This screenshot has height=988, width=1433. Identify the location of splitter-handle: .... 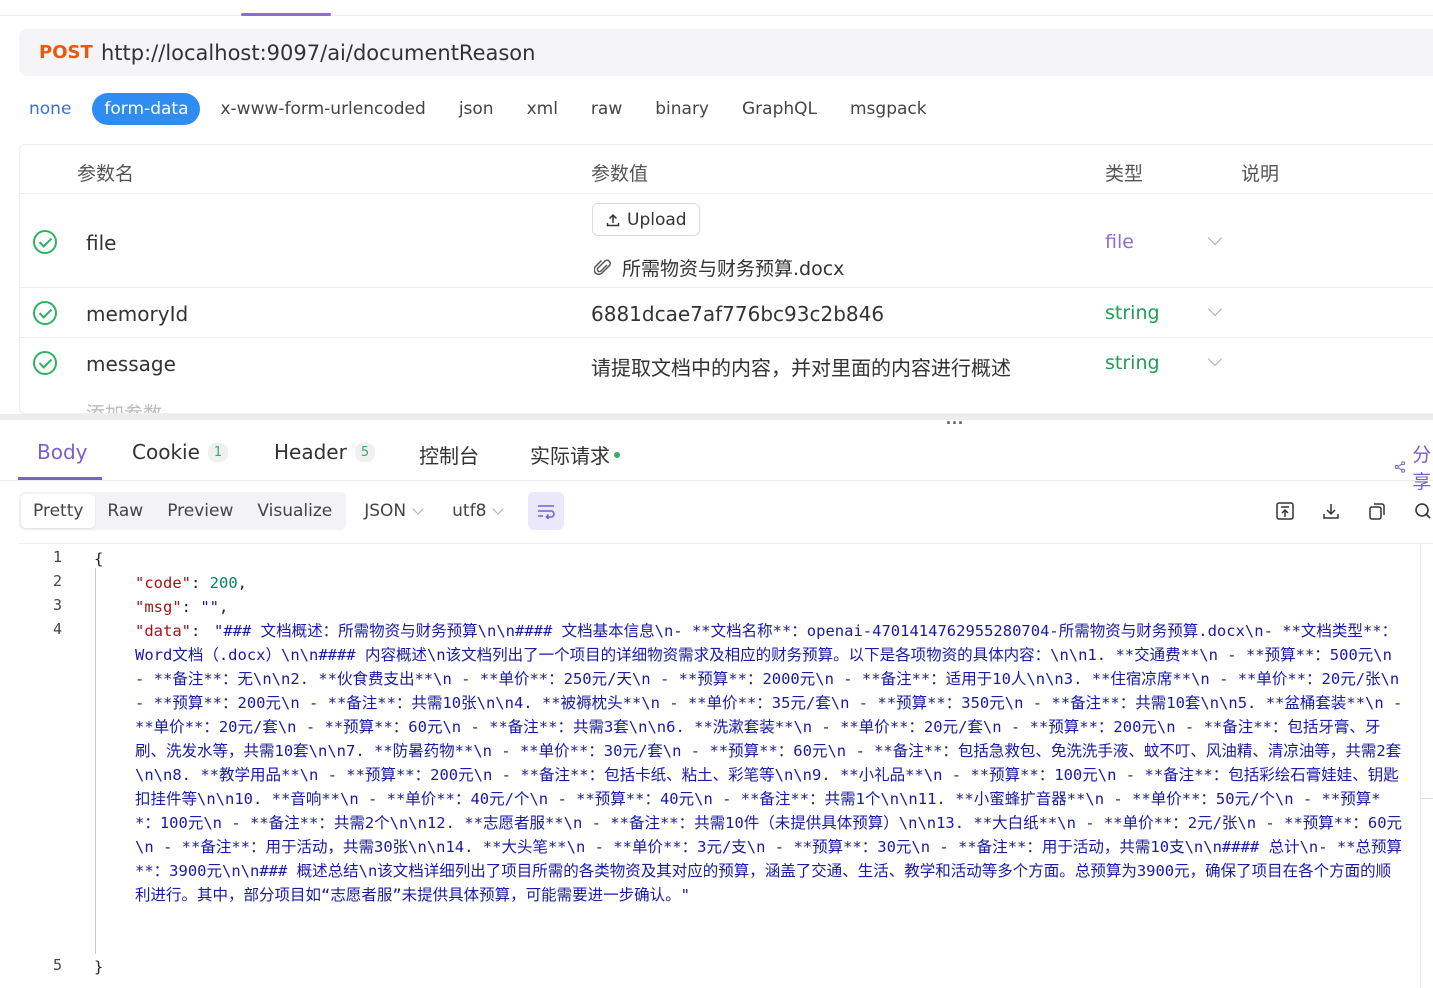
(955, 418).